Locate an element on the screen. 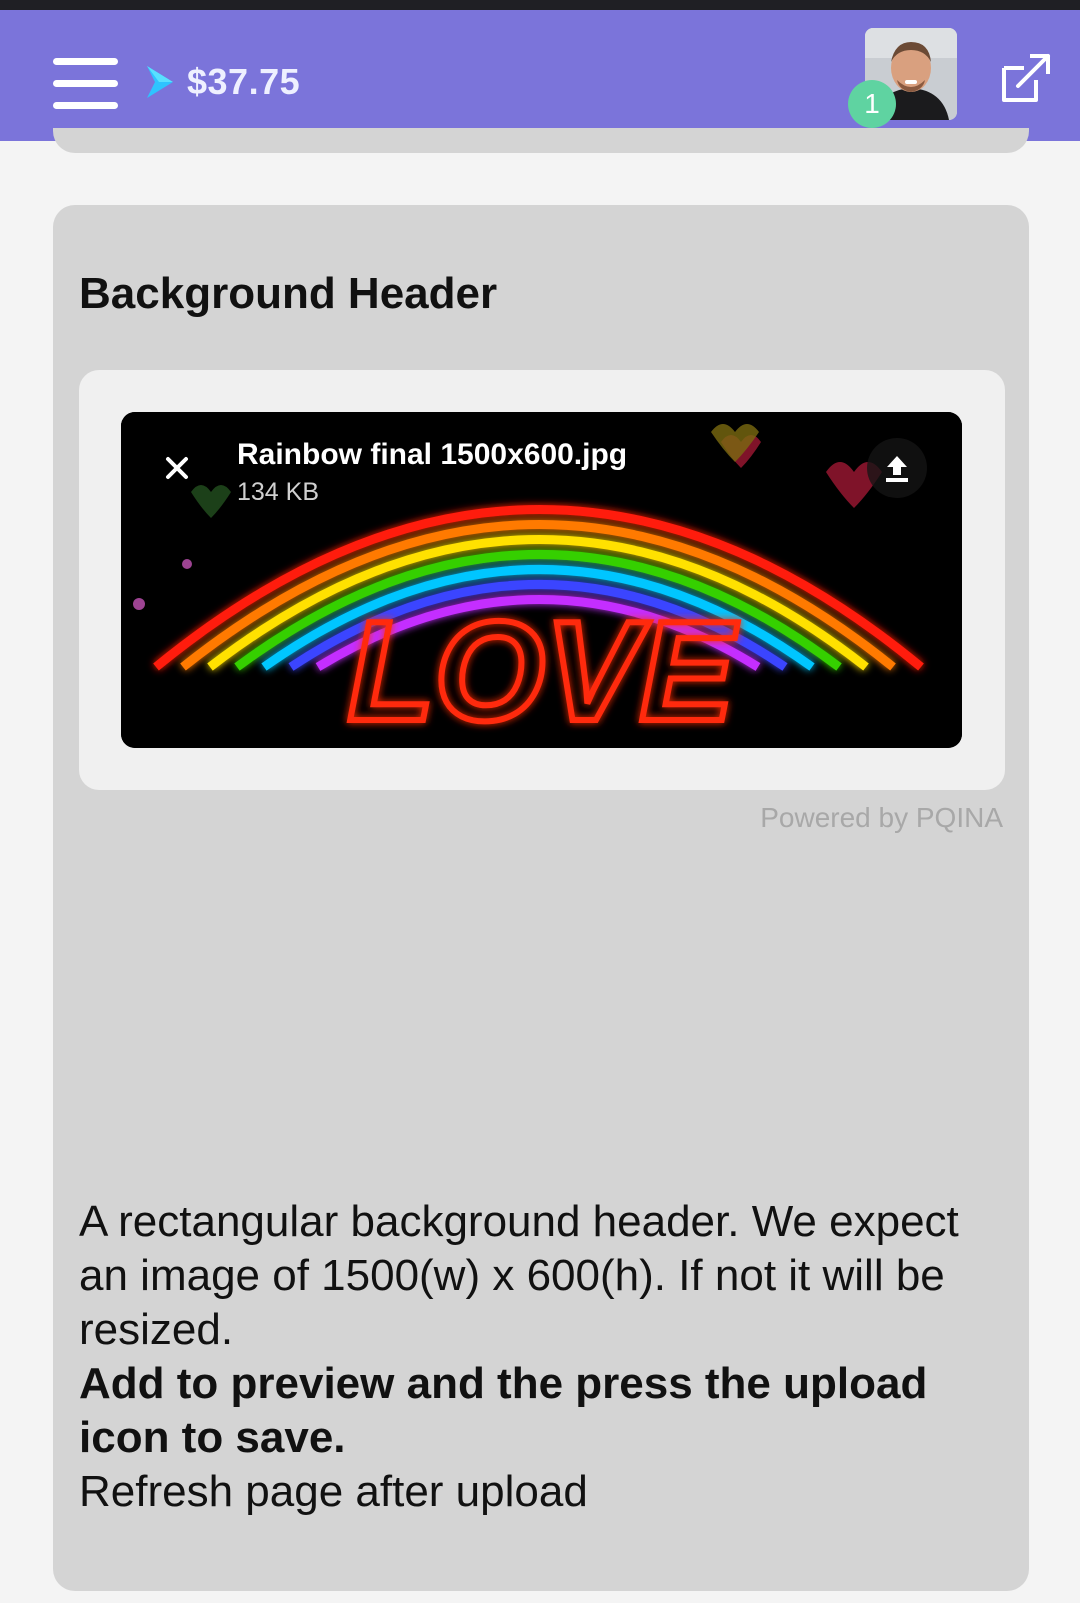 The width and height of the screenshot is (1080, 1603). previous-card-edge is located at coordinates (541, 140).